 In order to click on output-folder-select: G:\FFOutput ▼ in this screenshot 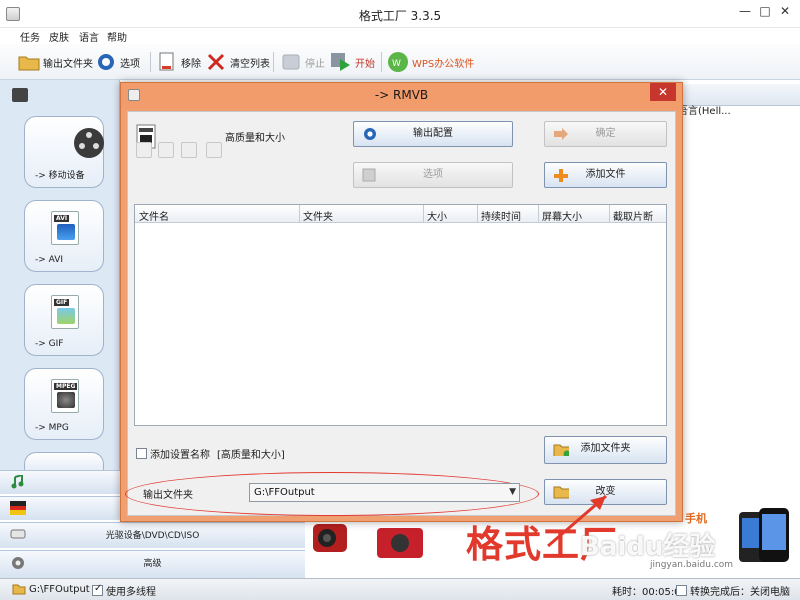, I will do `click(384, 492)`.